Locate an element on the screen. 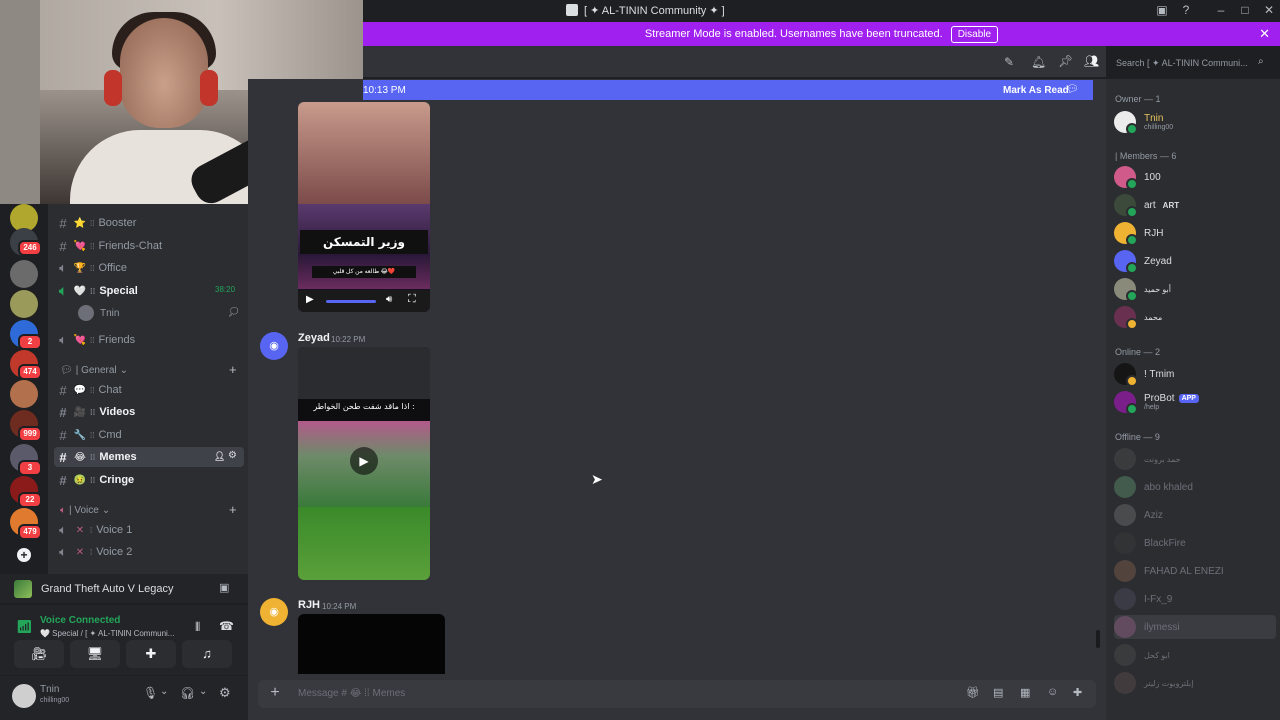  close-window-icon: ✕ is located at coordinates (1269, 10).